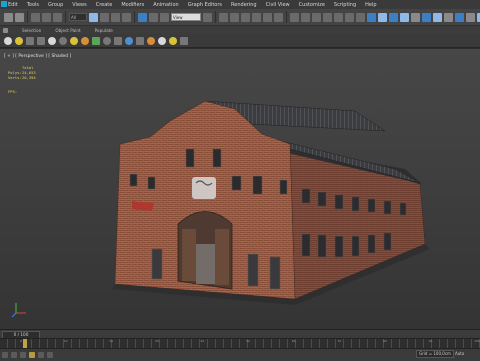 Image resolution: width=480 pixels, height=361 pixels. Describe the element at coordinates (437, 17) in the screenshot. I see `a360-gallery-icon` at that location.